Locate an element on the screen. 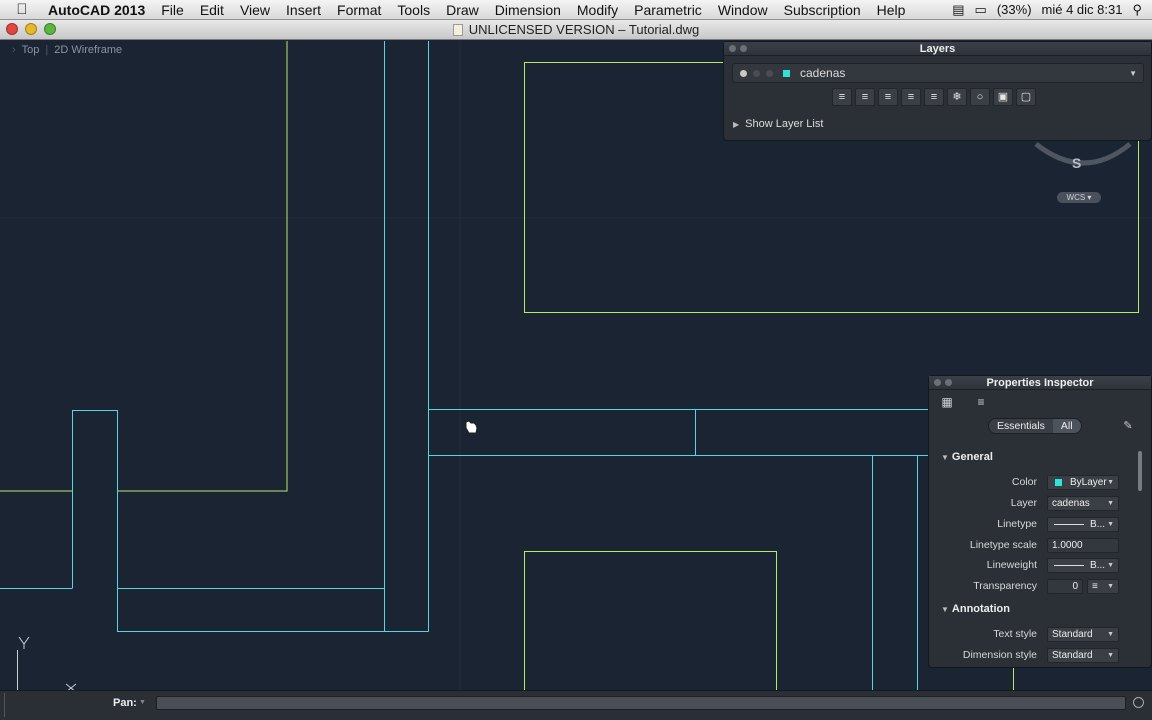  transparency-value: 0 is located at coordinates (1075, 586).